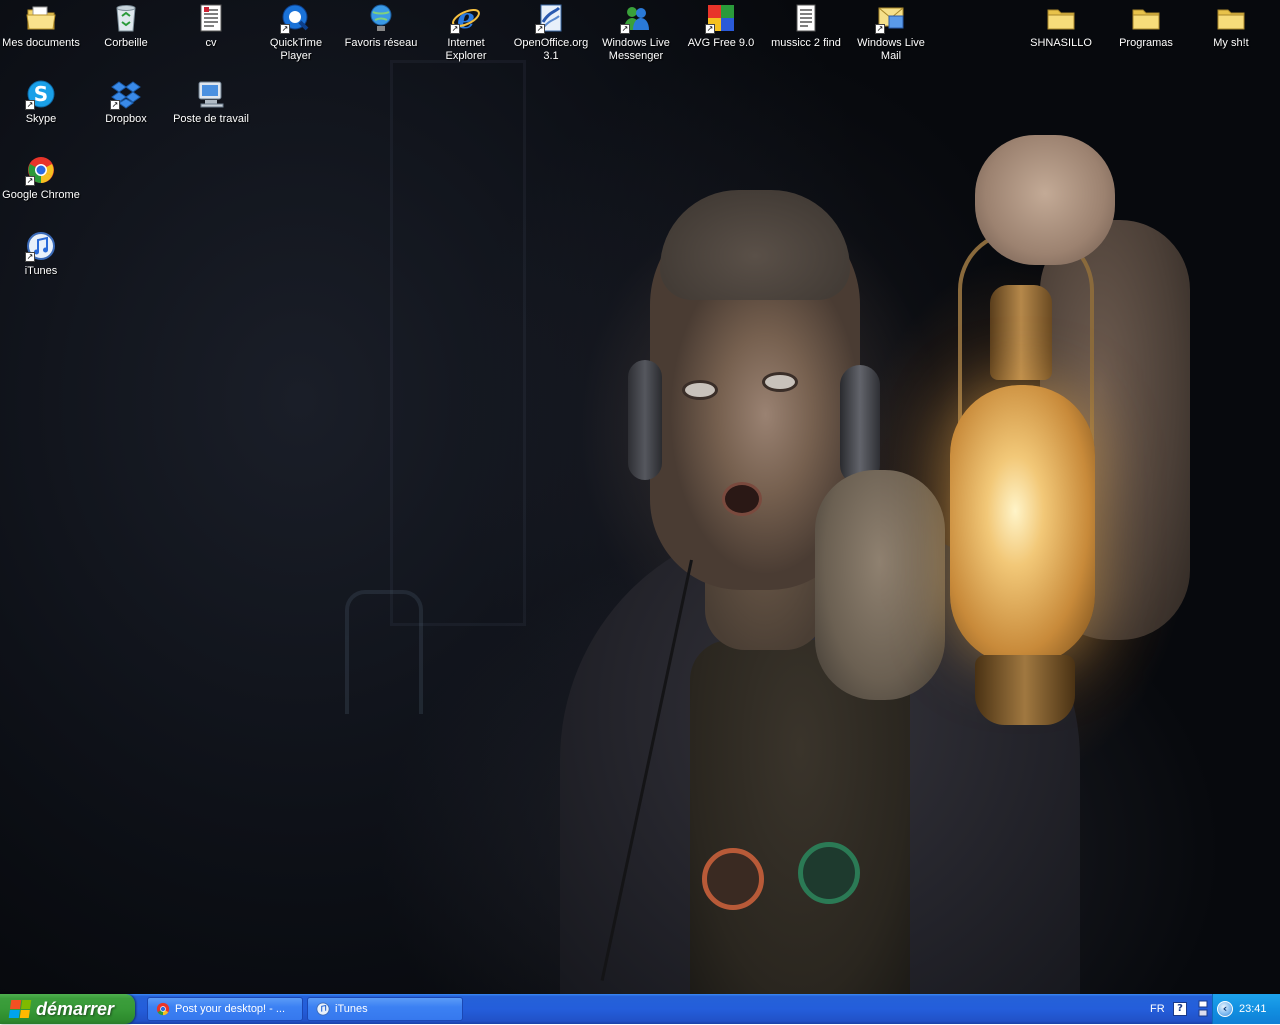  I want to click on svg-text: S, so click(41, 94).